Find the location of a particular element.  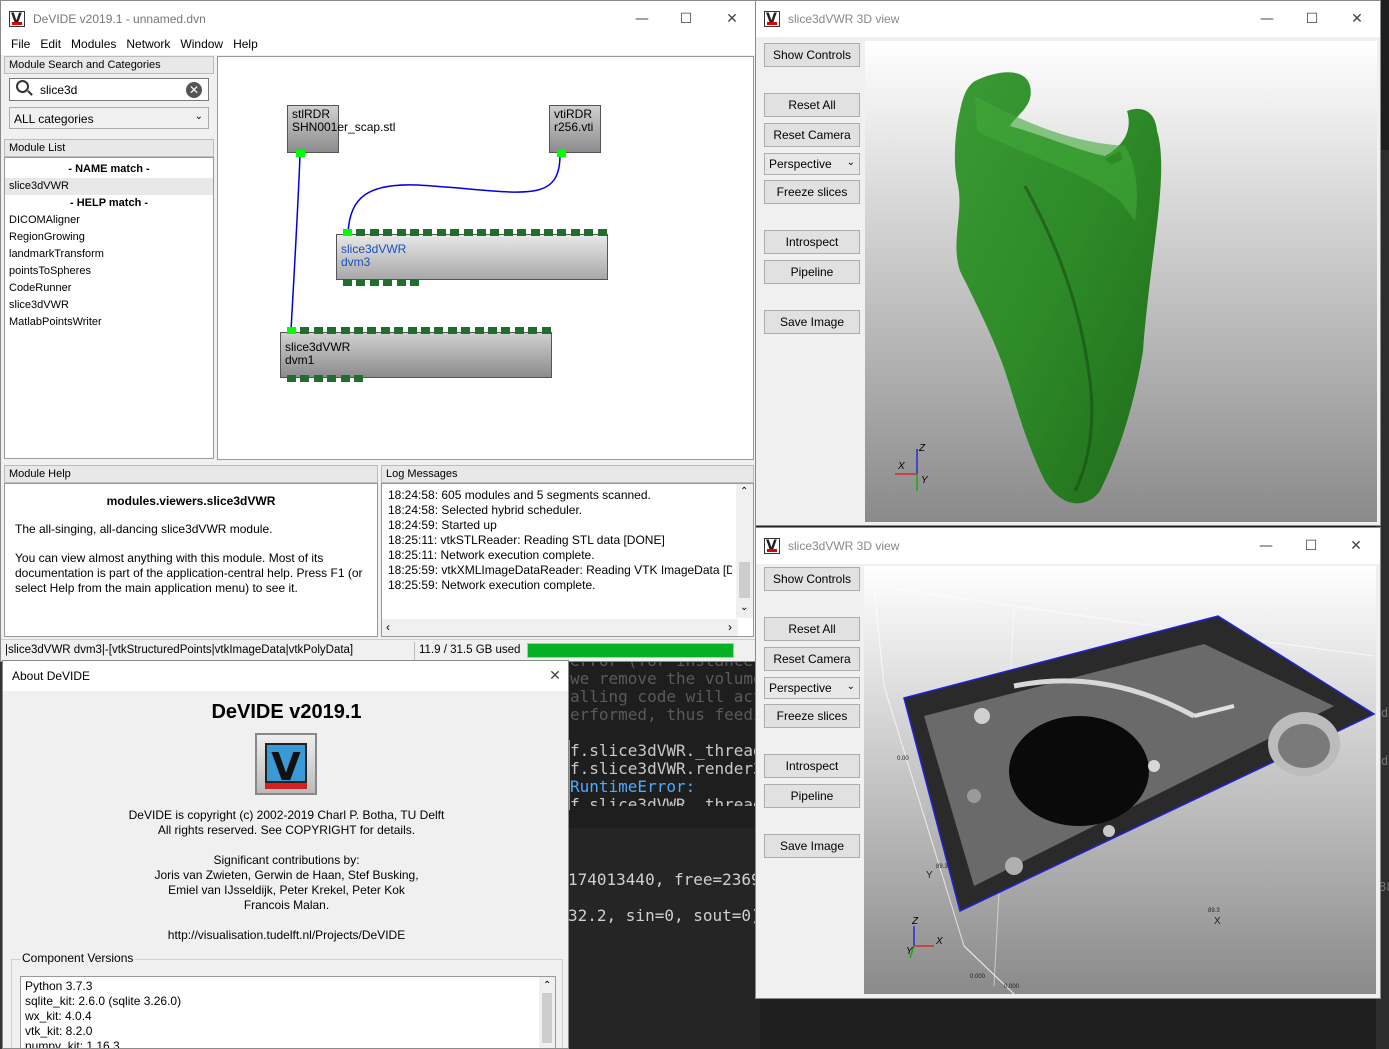

node-vtiRDR: vtiRDR r256.vti is located at coordinates (575, 129).